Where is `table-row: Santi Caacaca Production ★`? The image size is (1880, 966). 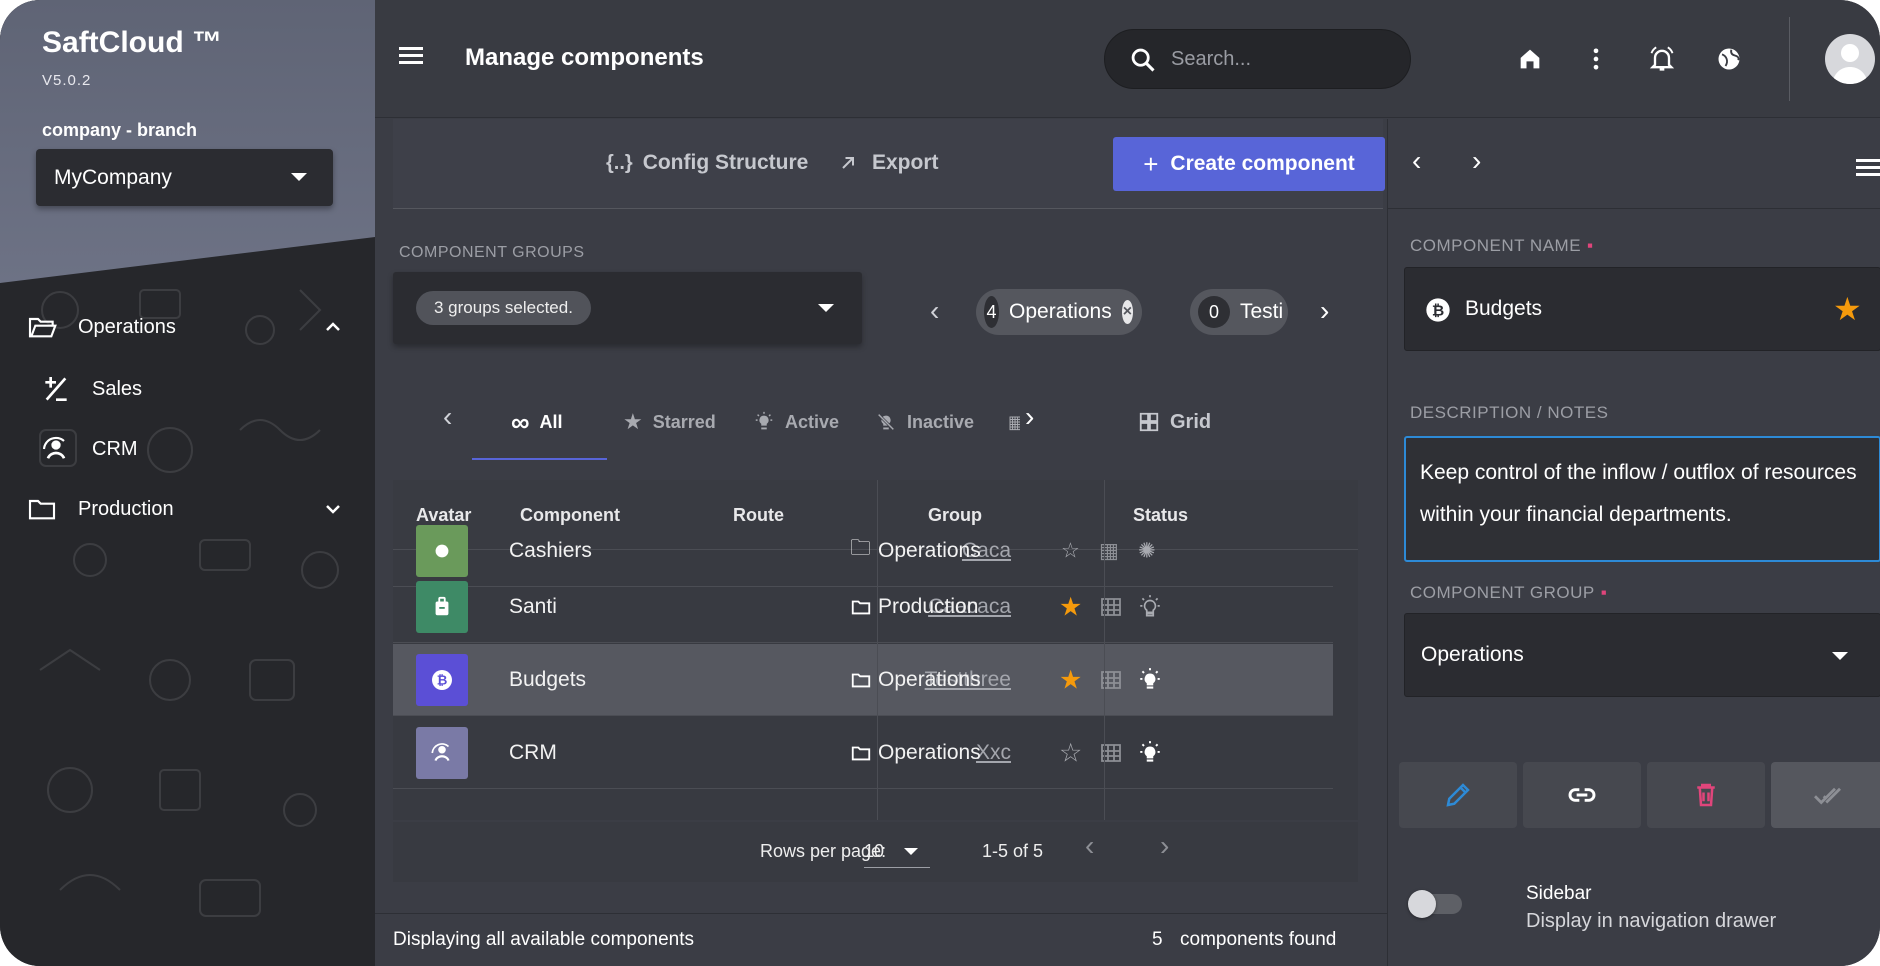 table-row: Santi Caacaca Production ★ is located at coordinates (863, 607).